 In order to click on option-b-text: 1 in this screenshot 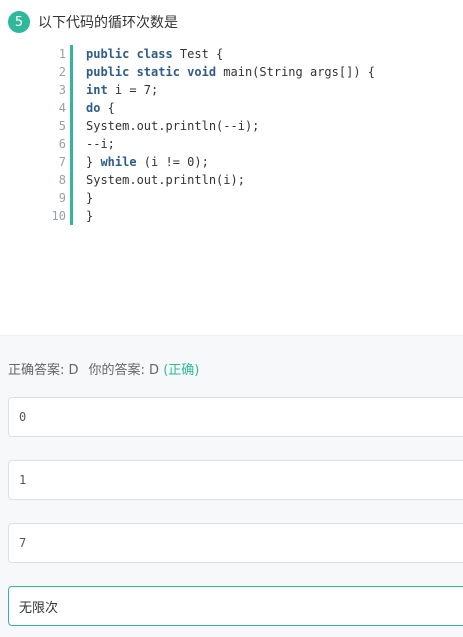, I will do `click(23, 480)`.